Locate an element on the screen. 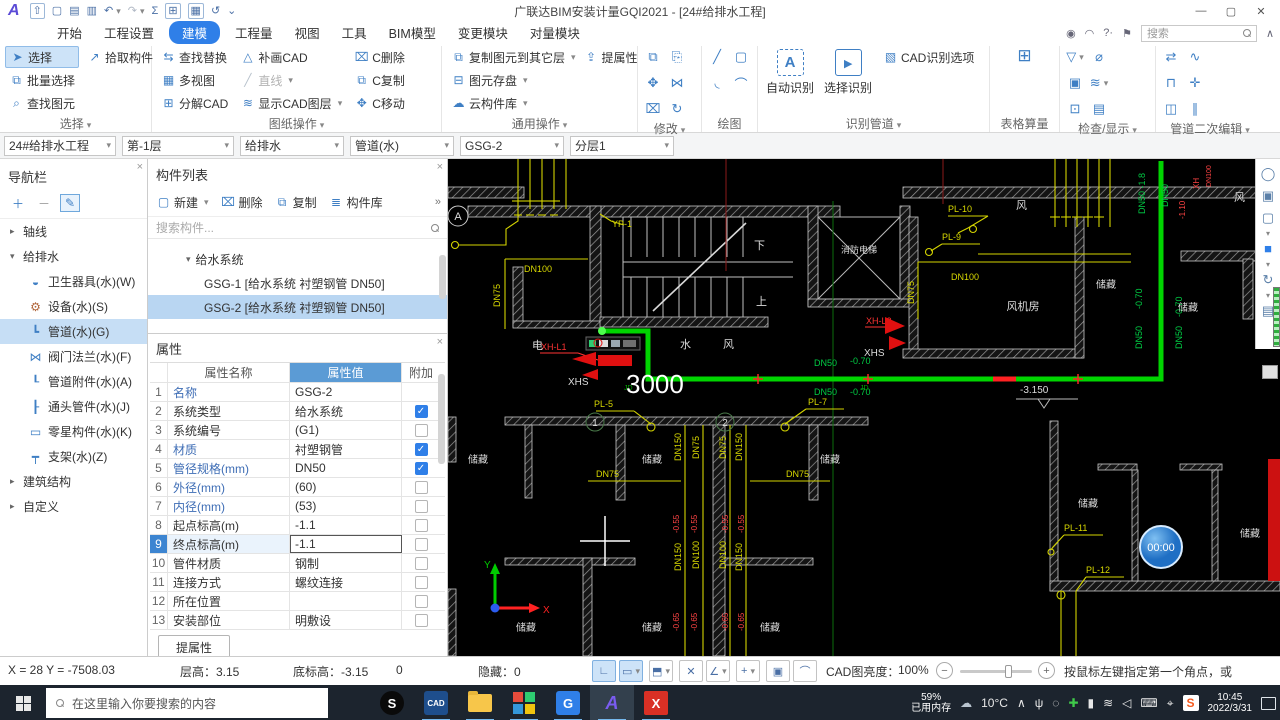  pick-component-button: ↗ 拾取构件 is located at coordinates (120, 57).